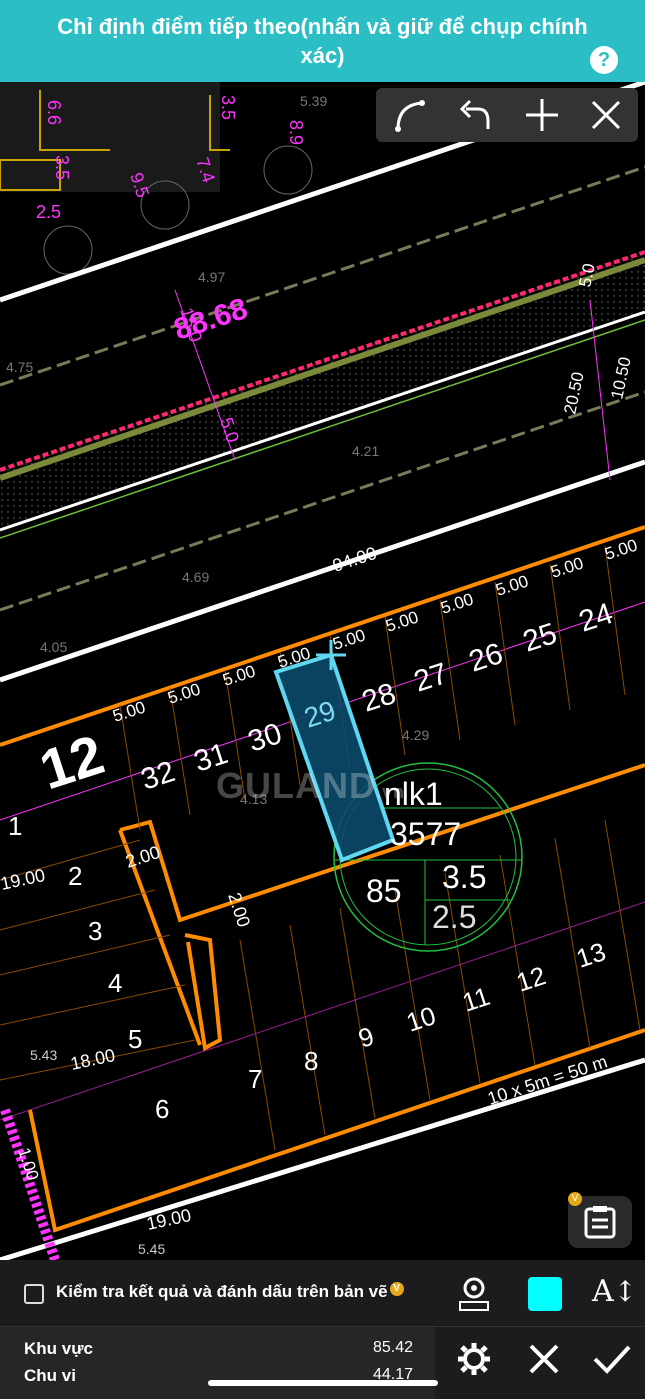  Describe the element at coordinates (34, 1294) in the screenshot. I see `check-result-checkbox` at that location.